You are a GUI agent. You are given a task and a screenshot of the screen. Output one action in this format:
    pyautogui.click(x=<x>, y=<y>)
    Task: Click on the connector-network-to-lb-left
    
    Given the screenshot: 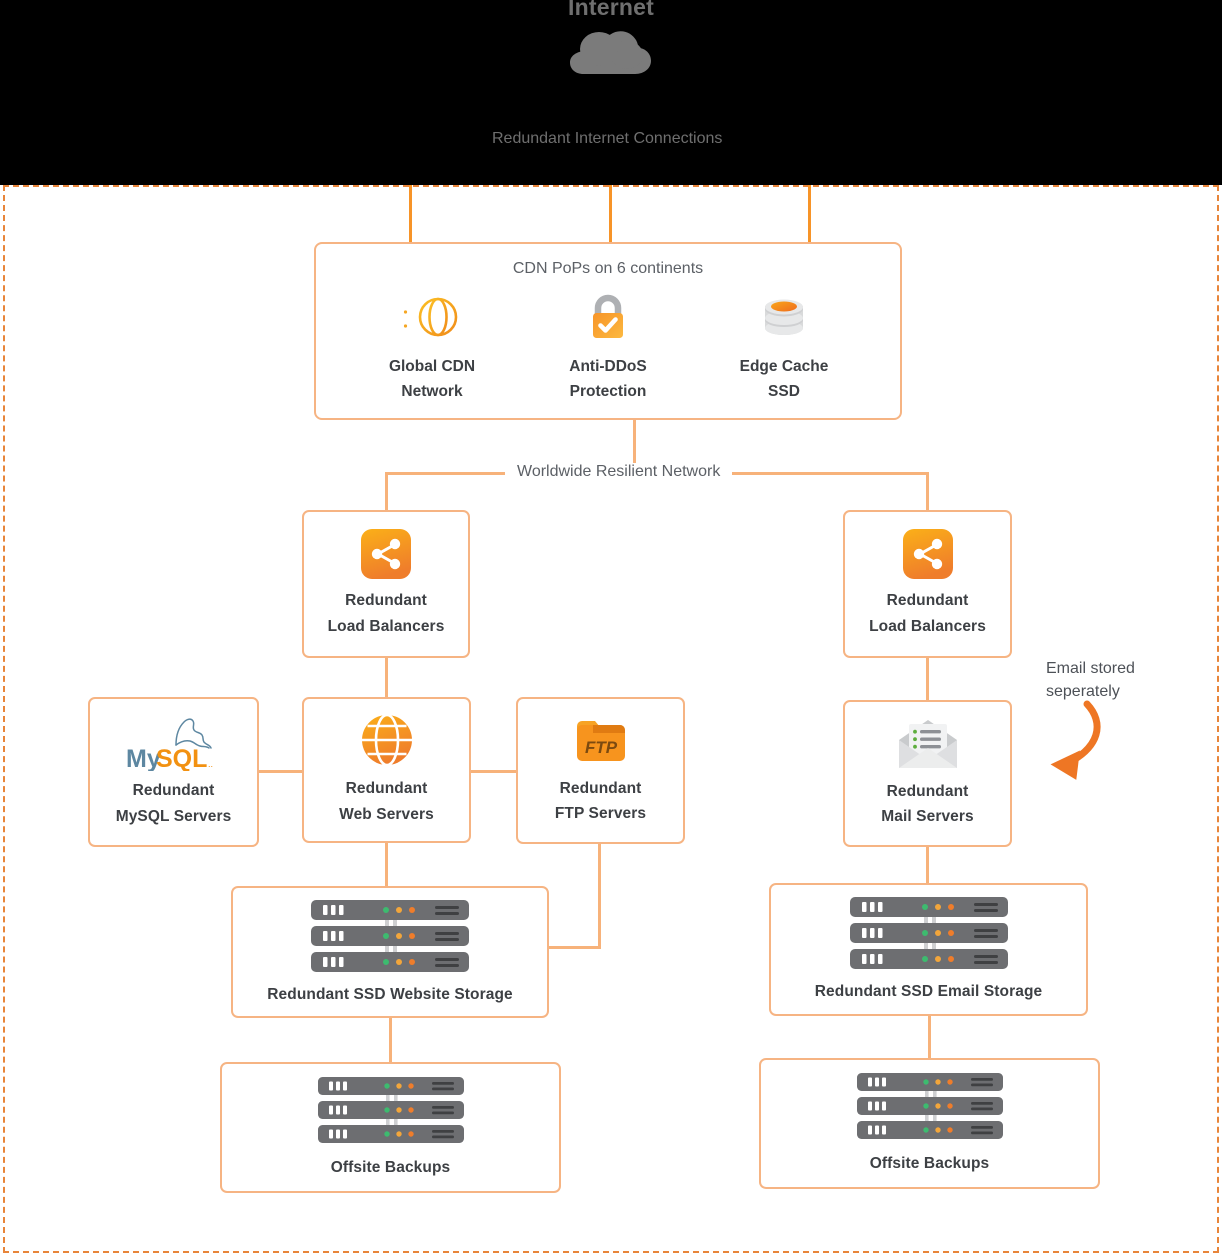 What is the action you would take?
    pyautogui.click(x=386, y=492)
    